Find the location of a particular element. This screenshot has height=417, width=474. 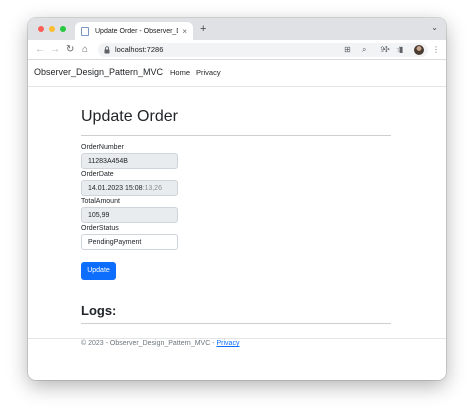

more-menu-icon: ⋮ is located at coordinates (436, 50).